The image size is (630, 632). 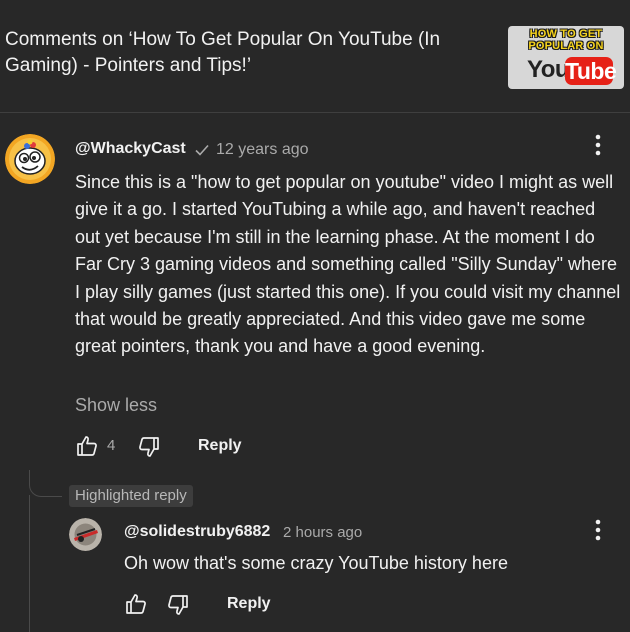 What do you see at coordinates (149, 447) in the screenshot?
I see `thumbs-down-icon` at bounding box center [149, 447].